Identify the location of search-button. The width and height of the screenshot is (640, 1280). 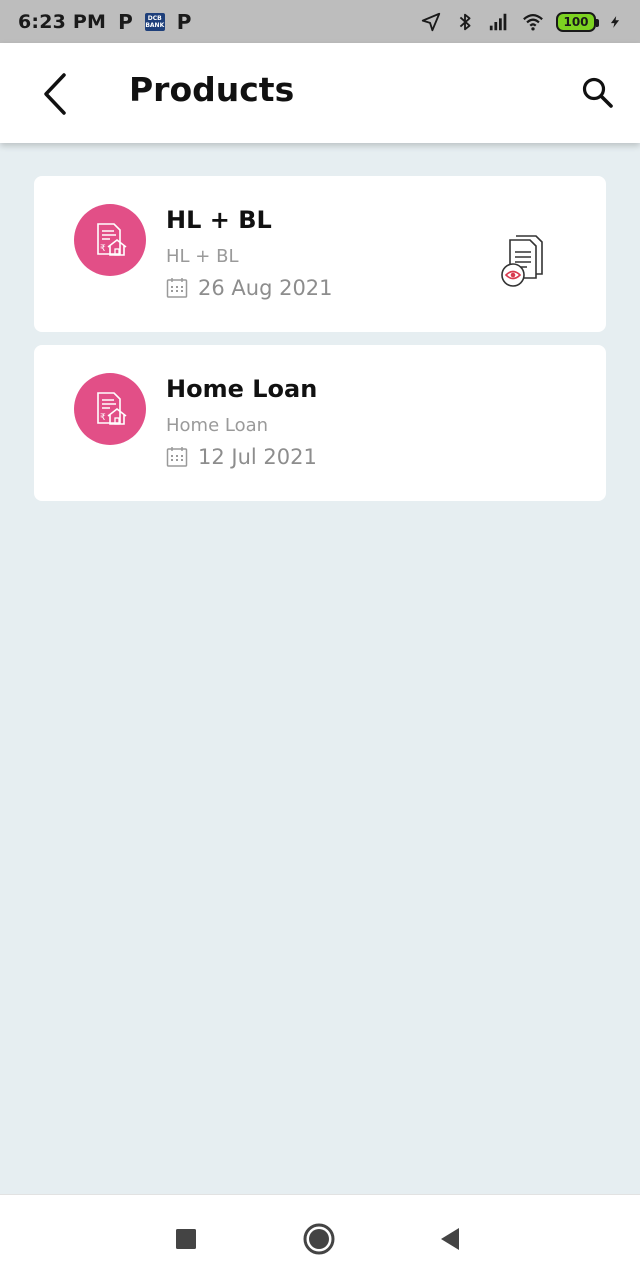
(598, 93).